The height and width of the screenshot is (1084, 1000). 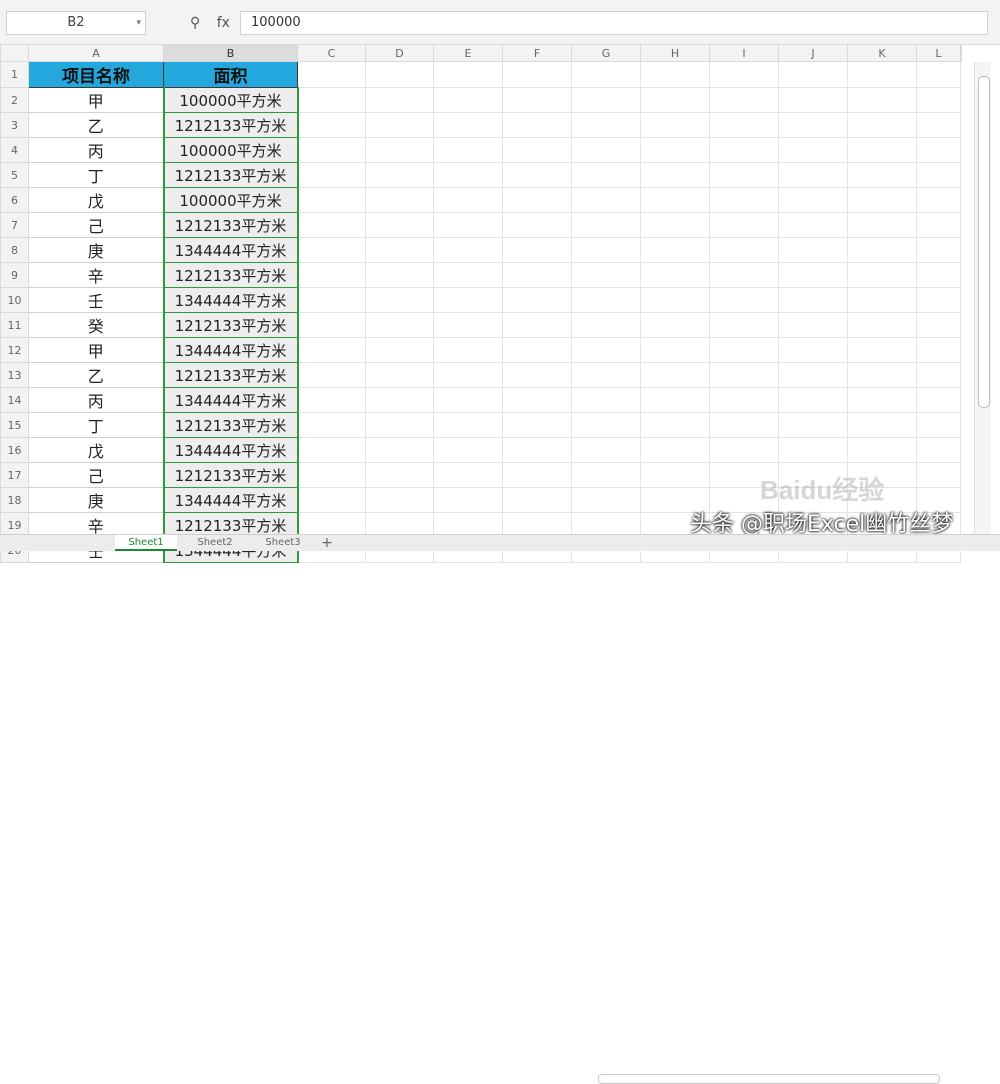 What do you see at coordinates (14, 500) in the screenshot?
I see `row-header: 18` at bounding box center [14, 500].